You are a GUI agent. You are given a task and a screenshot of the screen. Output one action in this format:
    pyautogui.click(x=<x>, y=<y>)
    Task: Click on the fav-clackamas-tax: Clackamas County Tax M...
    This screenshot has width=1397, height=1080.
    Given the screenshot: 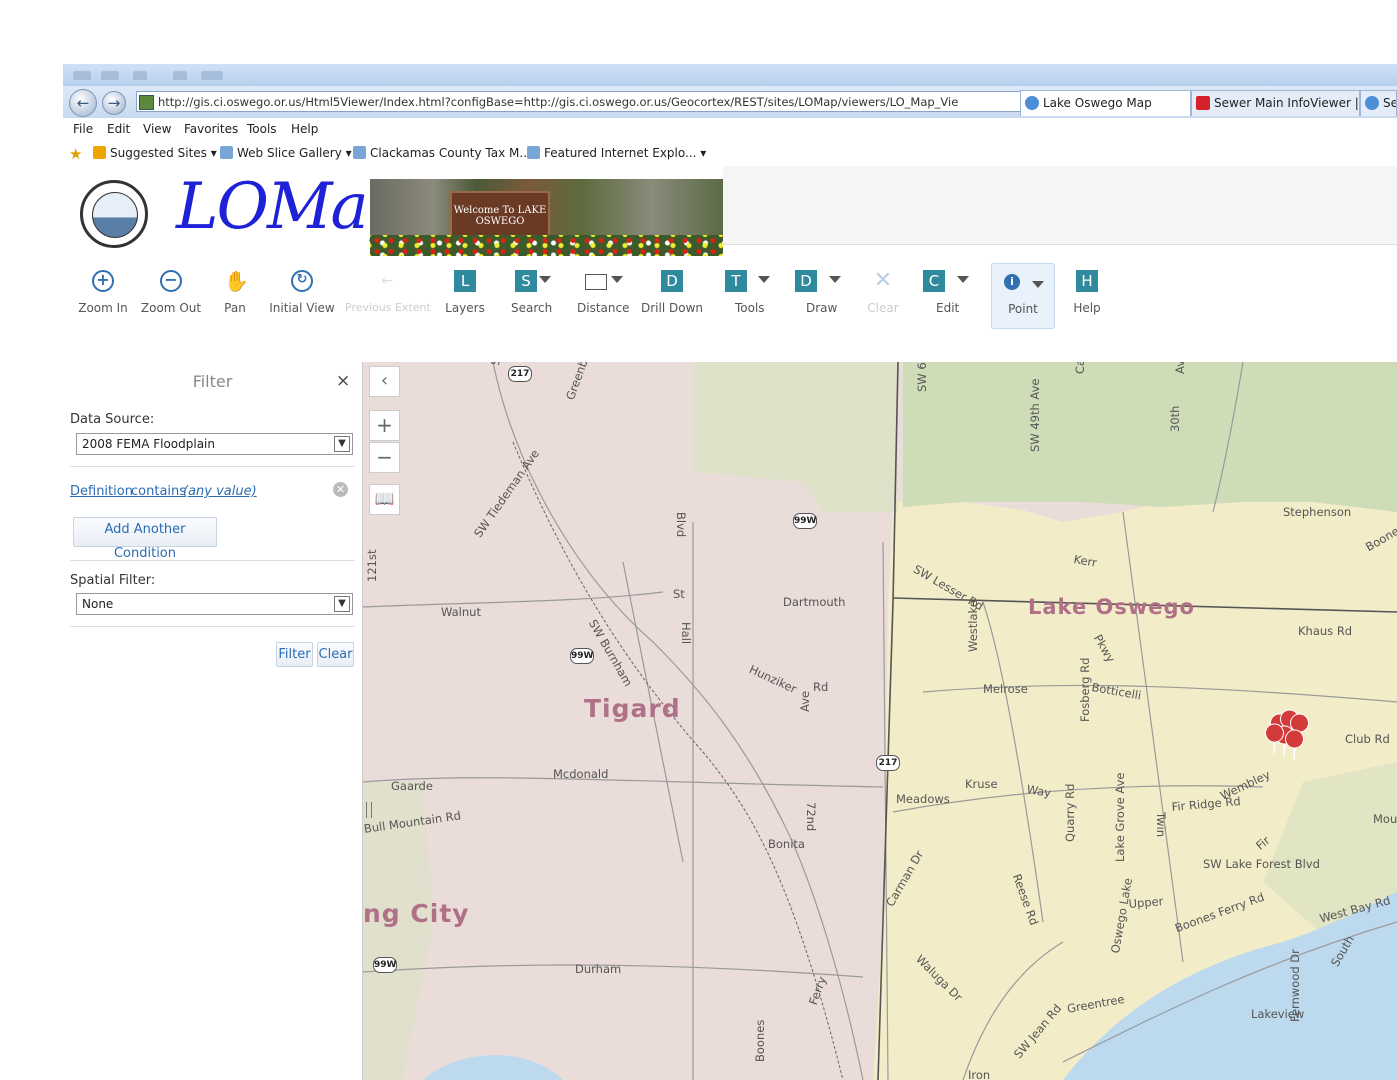 What is the action you would take?
    pyautogui.click(x=442, y=153)
    